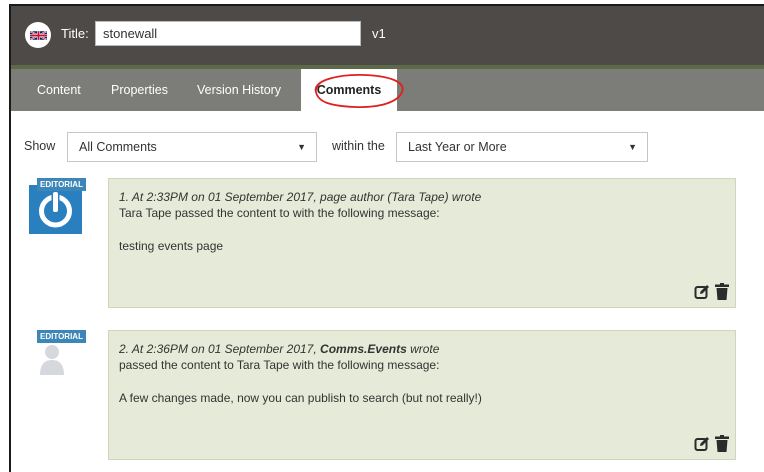 This screenshot has width=764, height=472. I want to click on comment-author: Comms.Events, so click(363, 349).